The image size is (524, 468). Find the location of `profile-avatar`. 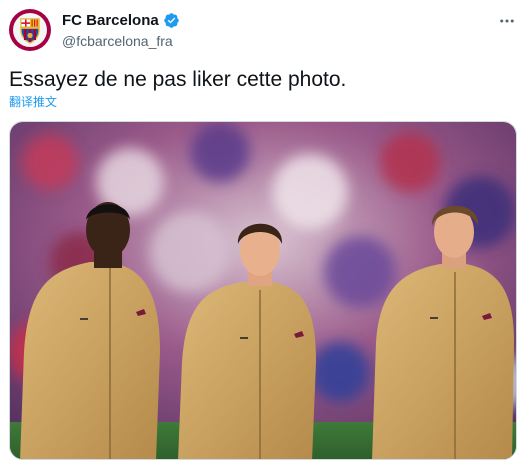

profile-avatar is located at coordinates (30, 30).